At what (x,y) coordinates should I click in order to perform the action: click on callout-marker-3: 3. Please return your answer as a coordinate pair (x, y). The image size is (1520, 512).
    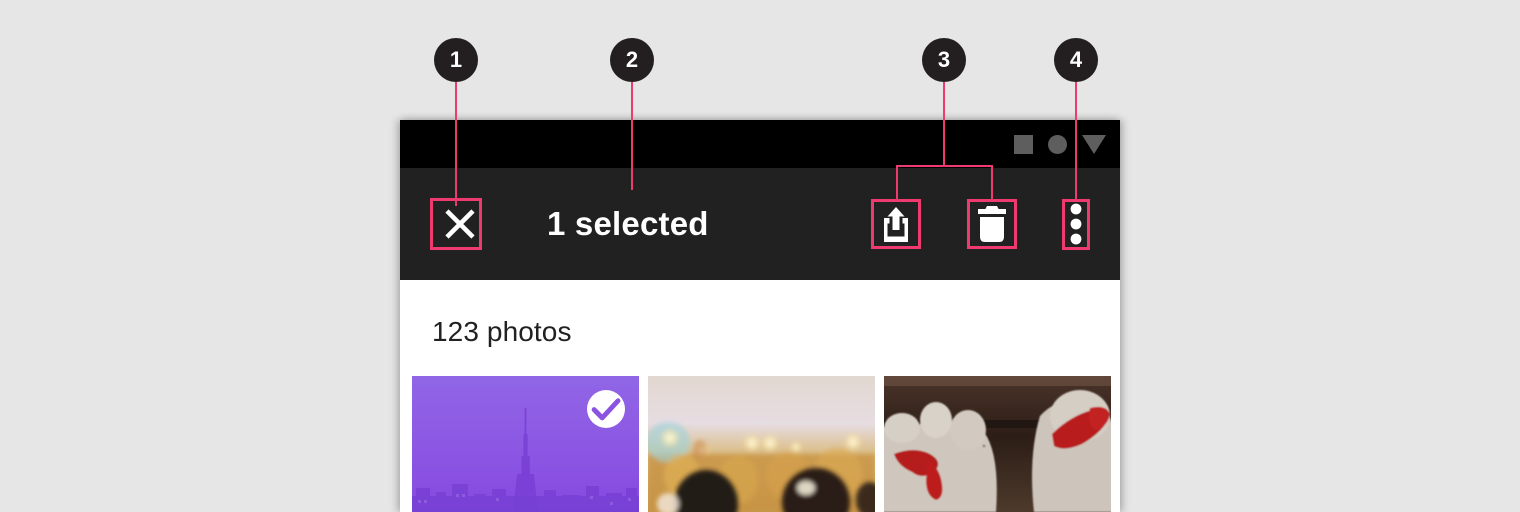
    Looking at the image, I should click on (944, 60).